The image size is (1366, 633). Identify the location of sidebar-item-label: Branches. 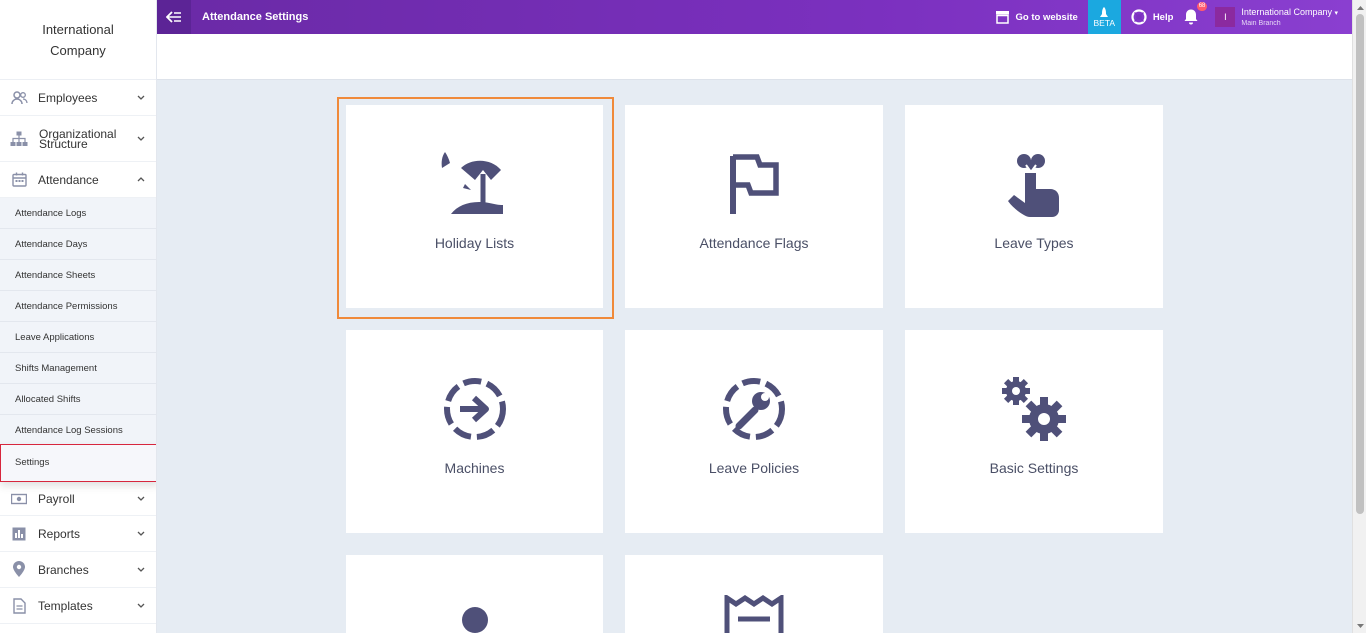
(63, 569).